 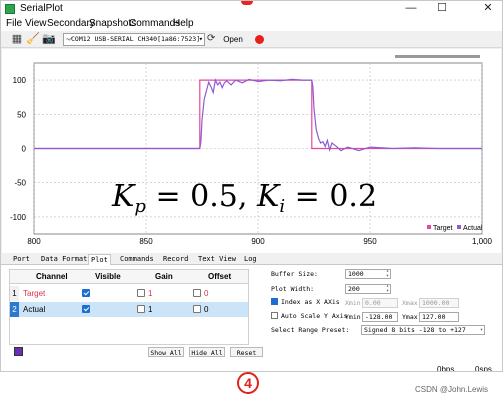 What do you see at coordinates (380, 317) in the screenshot?
I see `ymin-input: -128.00` at bounding box center [380, 317].